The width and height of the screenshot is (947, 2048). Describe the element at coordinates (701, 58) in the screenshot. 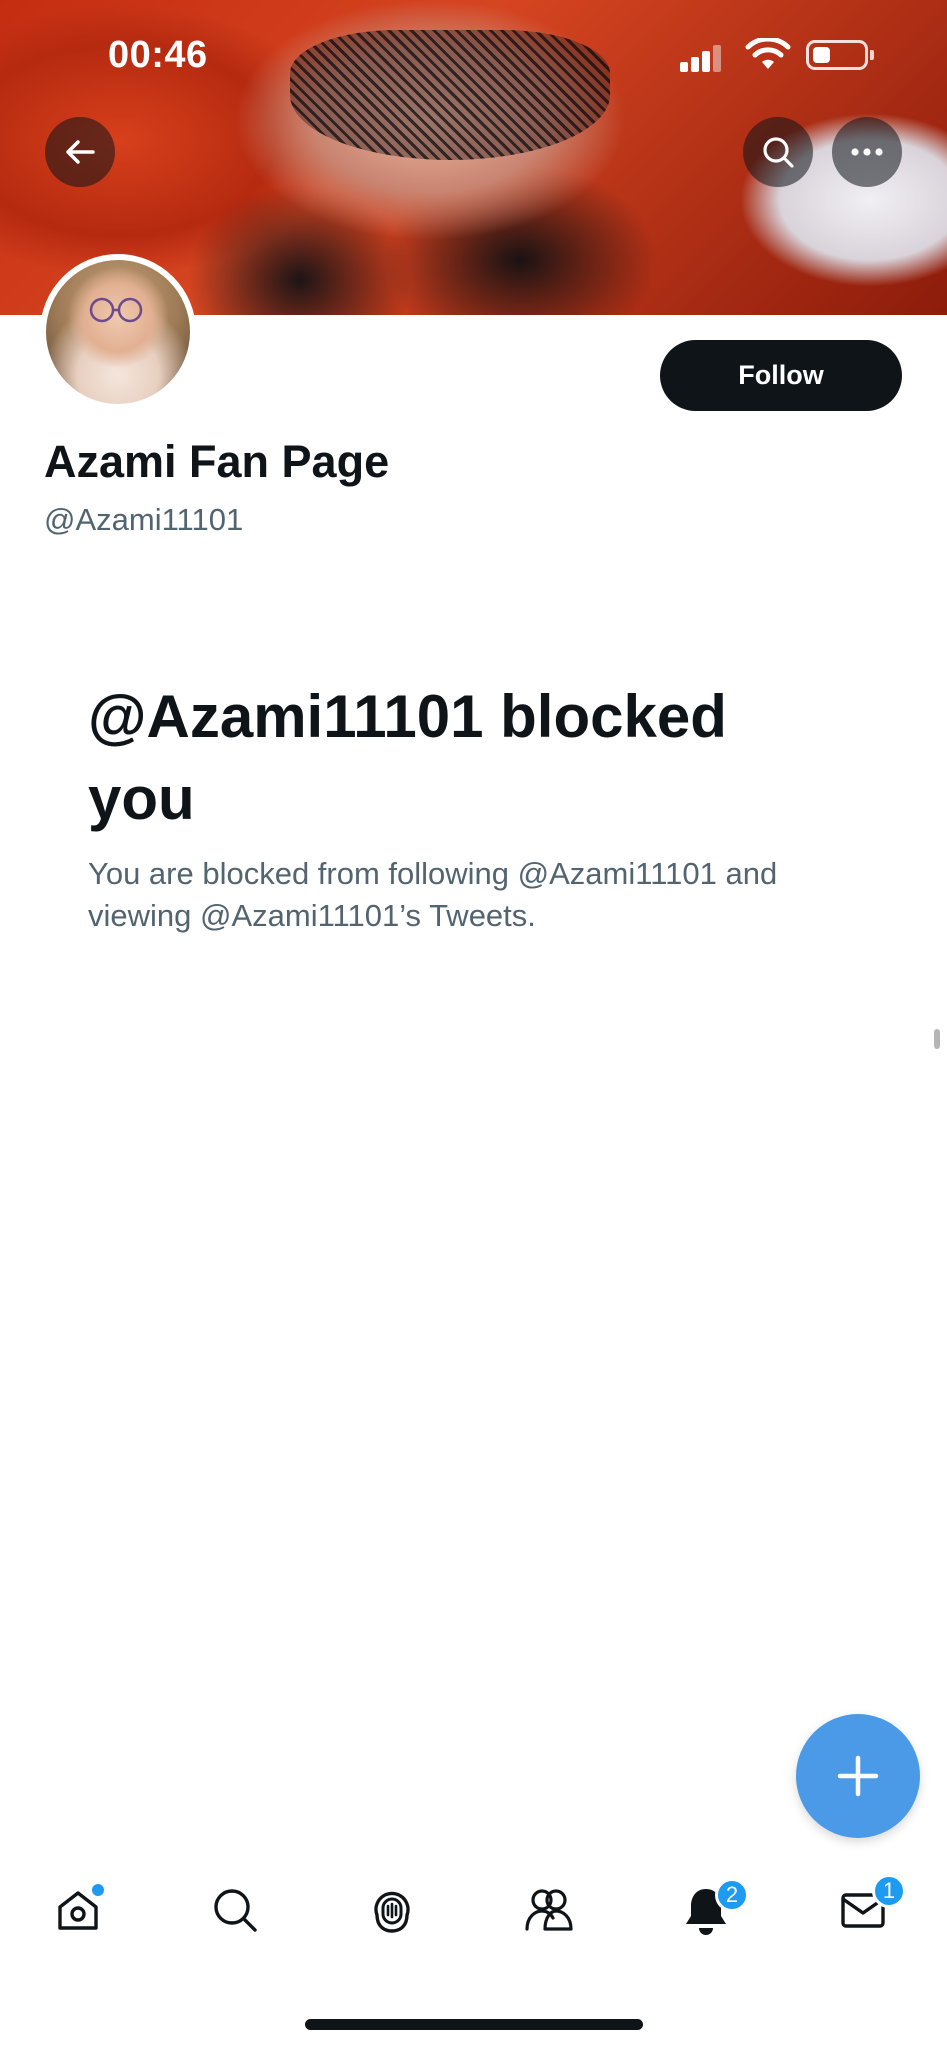

I see `cellular-signal-icon` at that location.